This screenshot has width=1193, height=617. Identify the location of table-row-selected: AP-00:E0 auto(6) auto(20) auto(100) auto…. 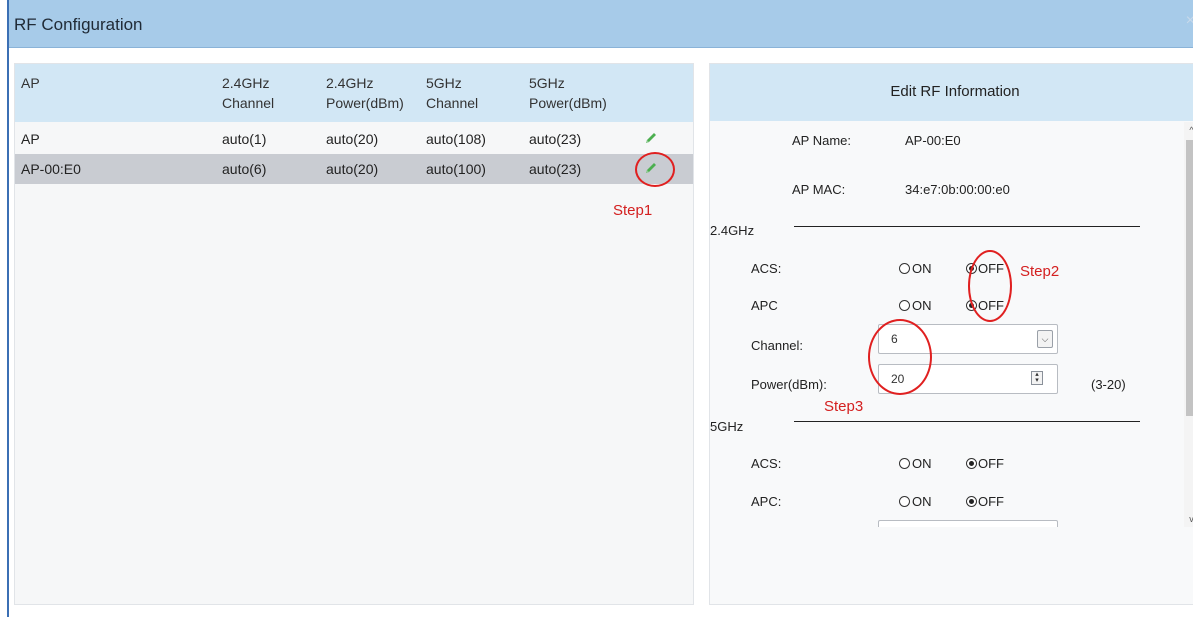
(354, 169).